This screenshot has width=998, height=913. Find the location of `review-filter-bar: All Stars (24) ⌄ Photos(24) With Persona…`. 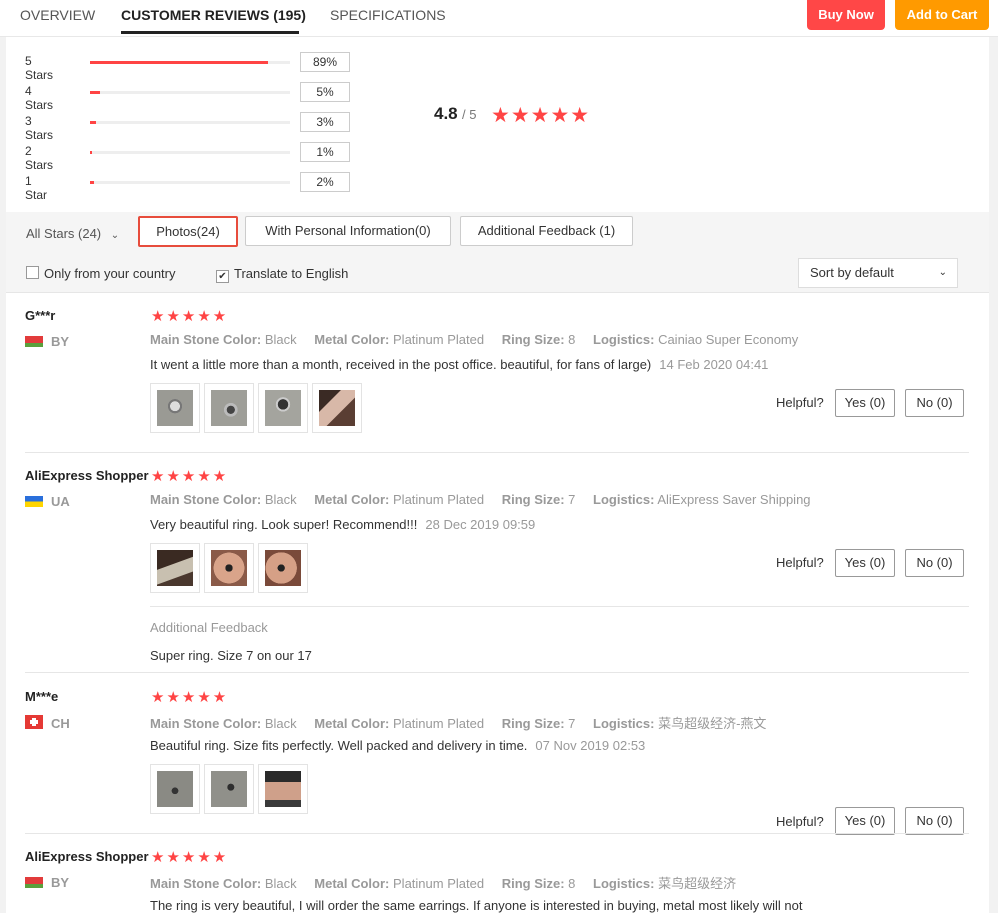

review-filter-bar: All Stars (24) ⌄ Photos(24) With Persona… is located at coordinates (497, 252).